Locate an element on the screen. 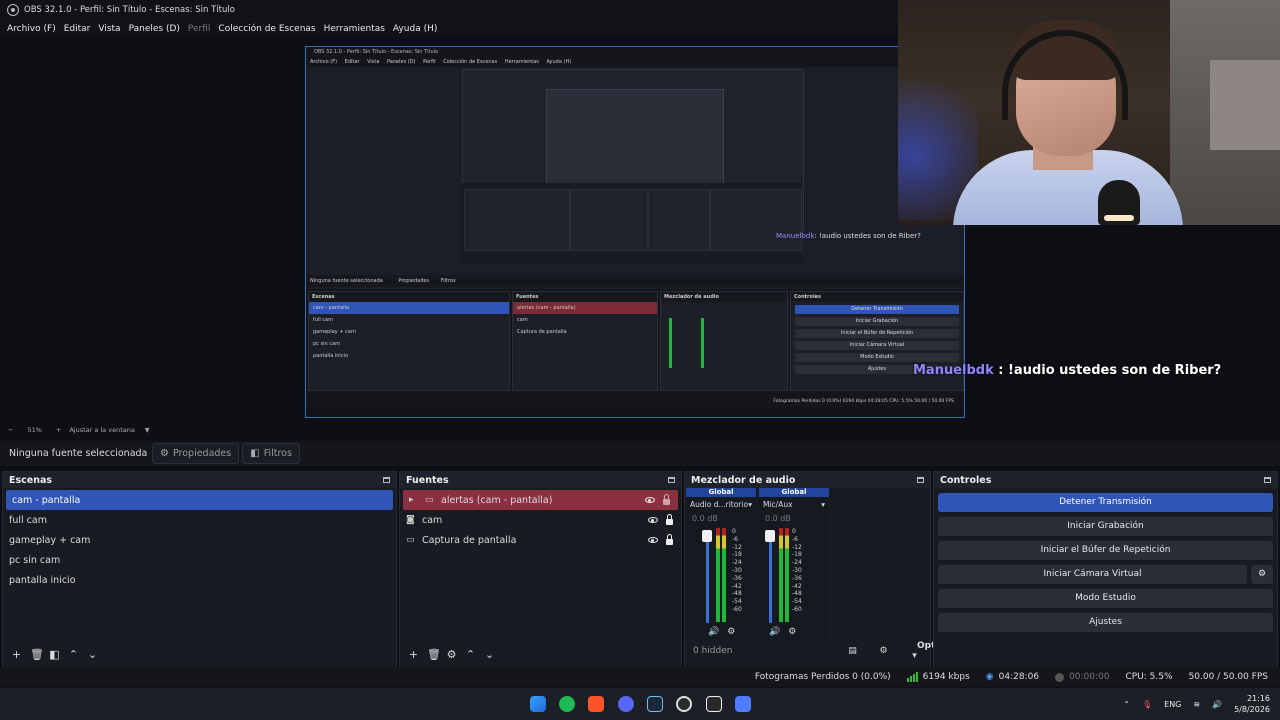 This screenshot has height=720, width=1280. scene-item: pantalla inicio is located at coordinates (199, 580).